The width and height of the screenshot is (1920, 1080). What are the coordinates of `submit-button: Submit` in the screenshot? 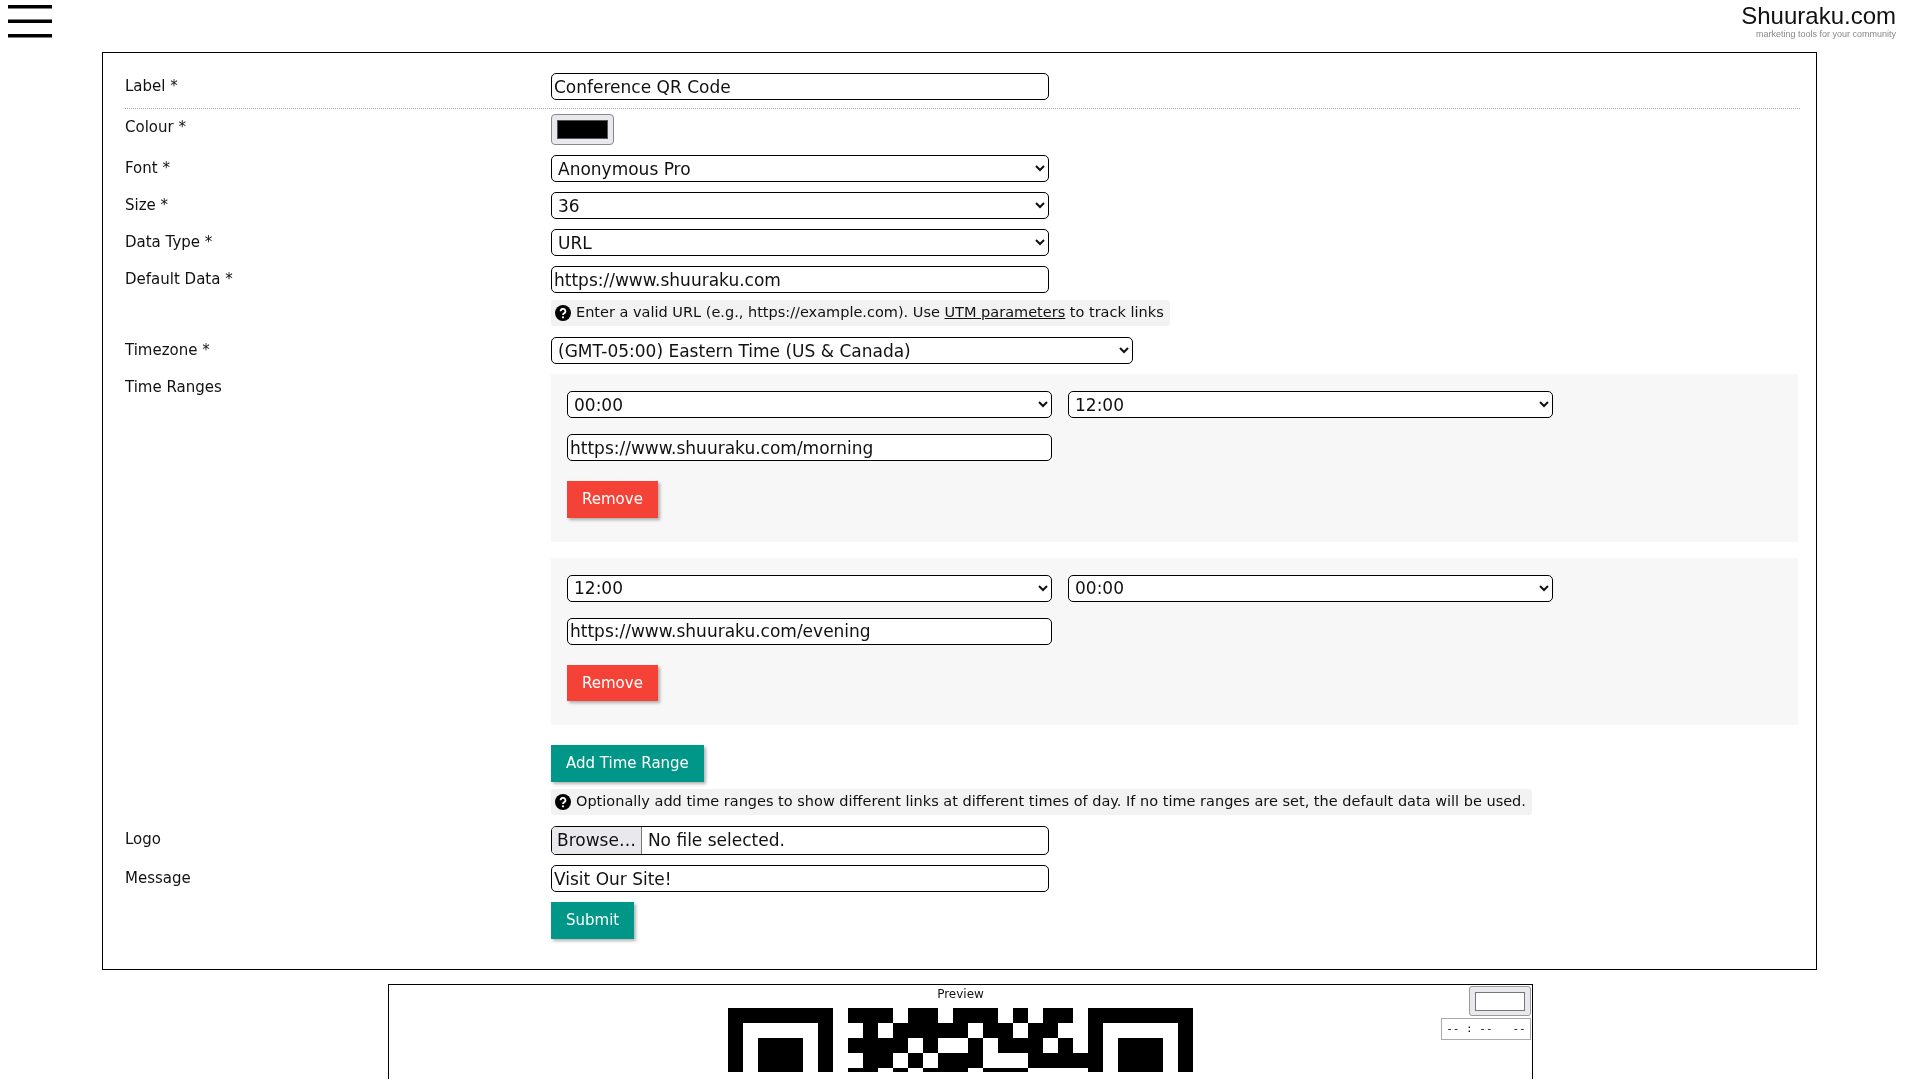 It's located at (593, 920).